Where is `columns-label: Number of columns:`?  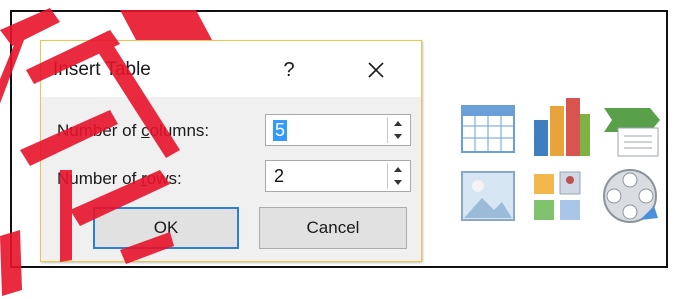
columns-label: Number of columns: is located at coordinates (133, 130).